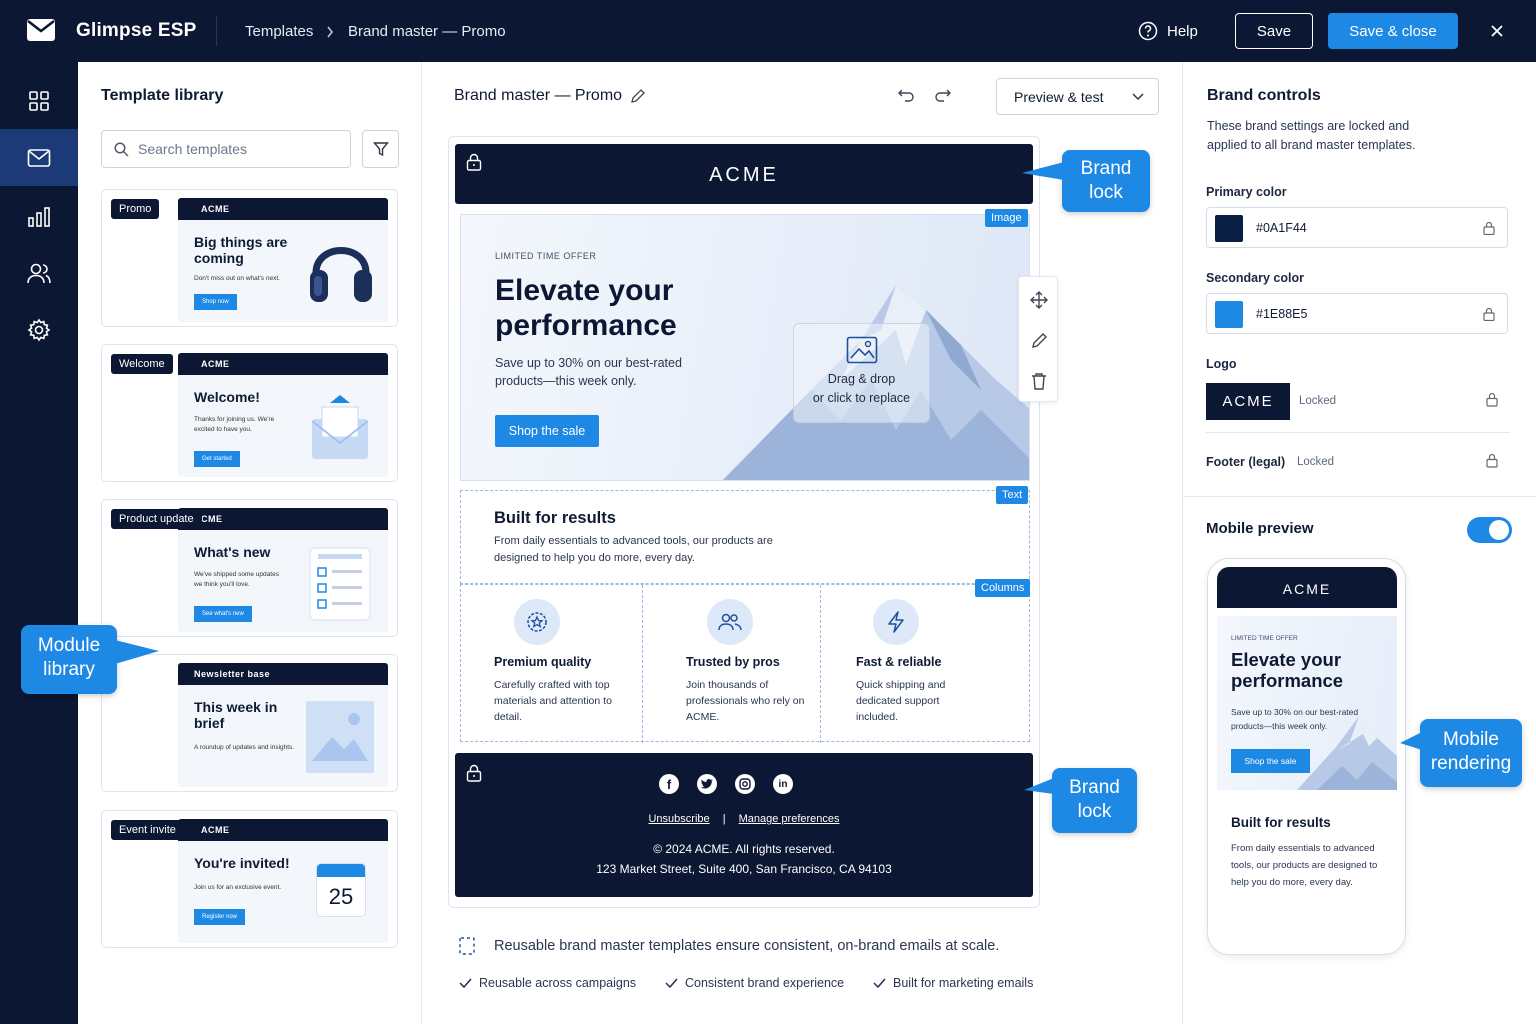 This screenshot has height=1024, width=1536. I want to click on gear-icon, so click(39, 329).